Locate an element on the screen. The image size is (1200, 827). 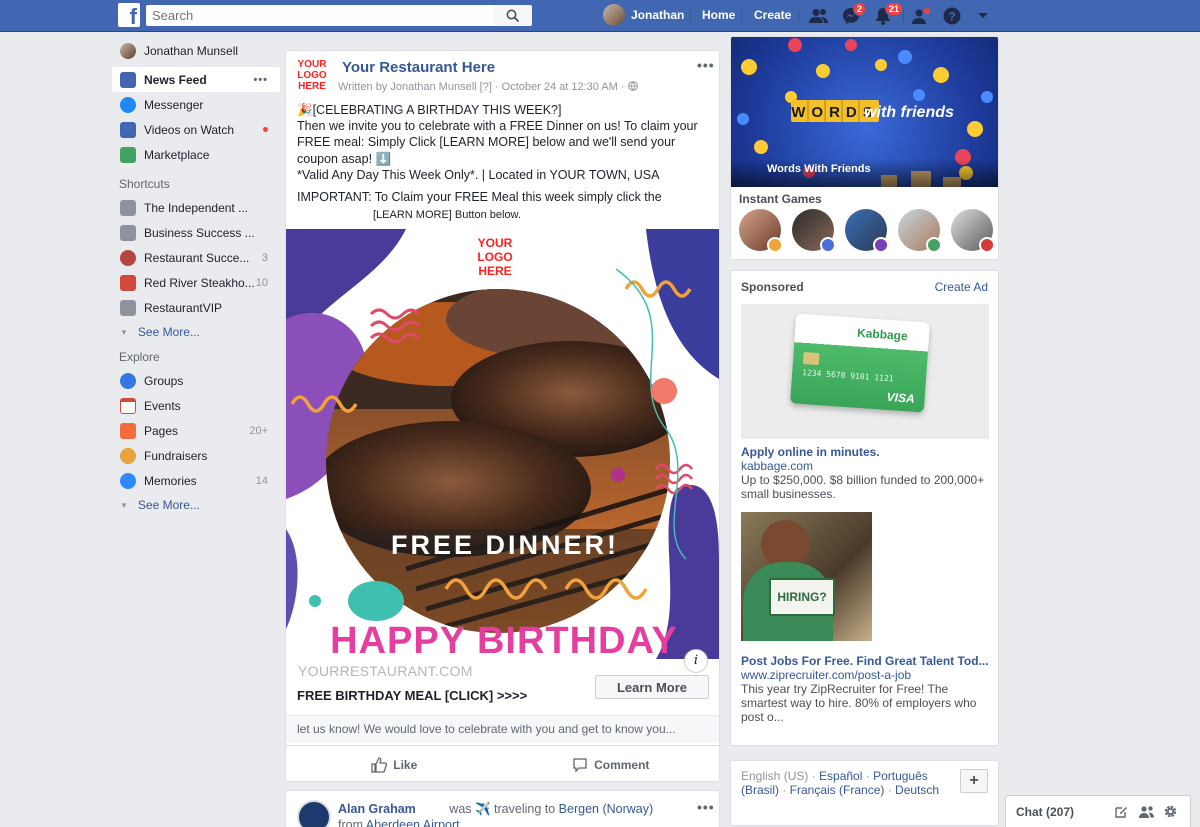
post-actions: Like Comment is located at coordinates (502, 764).